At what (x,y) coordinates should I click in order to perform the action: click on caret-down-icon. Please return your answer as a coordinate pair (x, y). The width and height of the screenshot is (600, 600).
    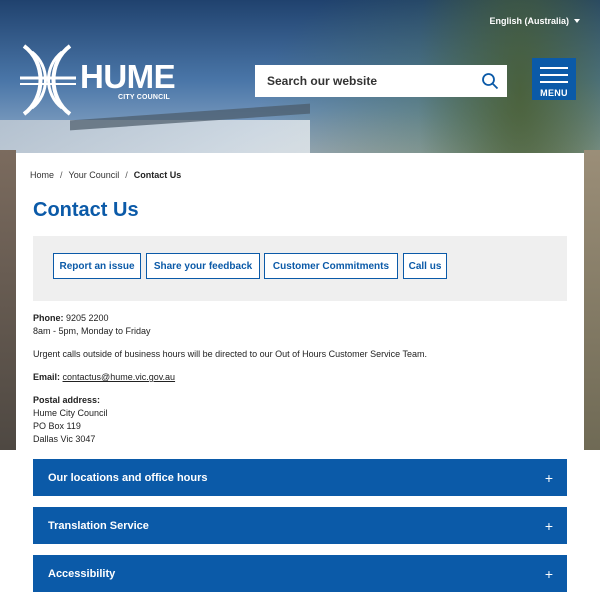
    Looking at the image, I should click on (577, 21).